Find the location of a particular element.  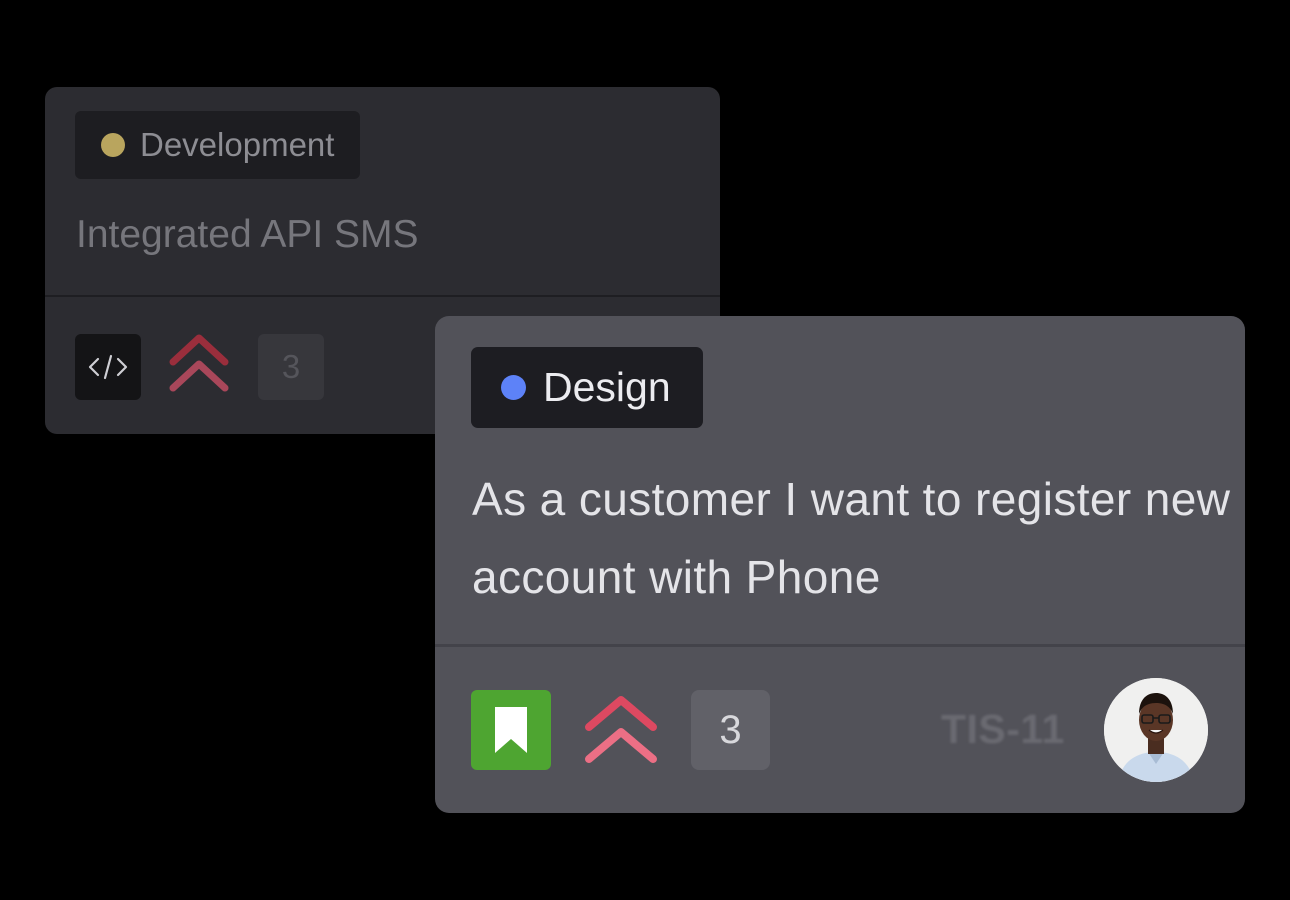

category-tag: Development is located at coordinates (218, 145).